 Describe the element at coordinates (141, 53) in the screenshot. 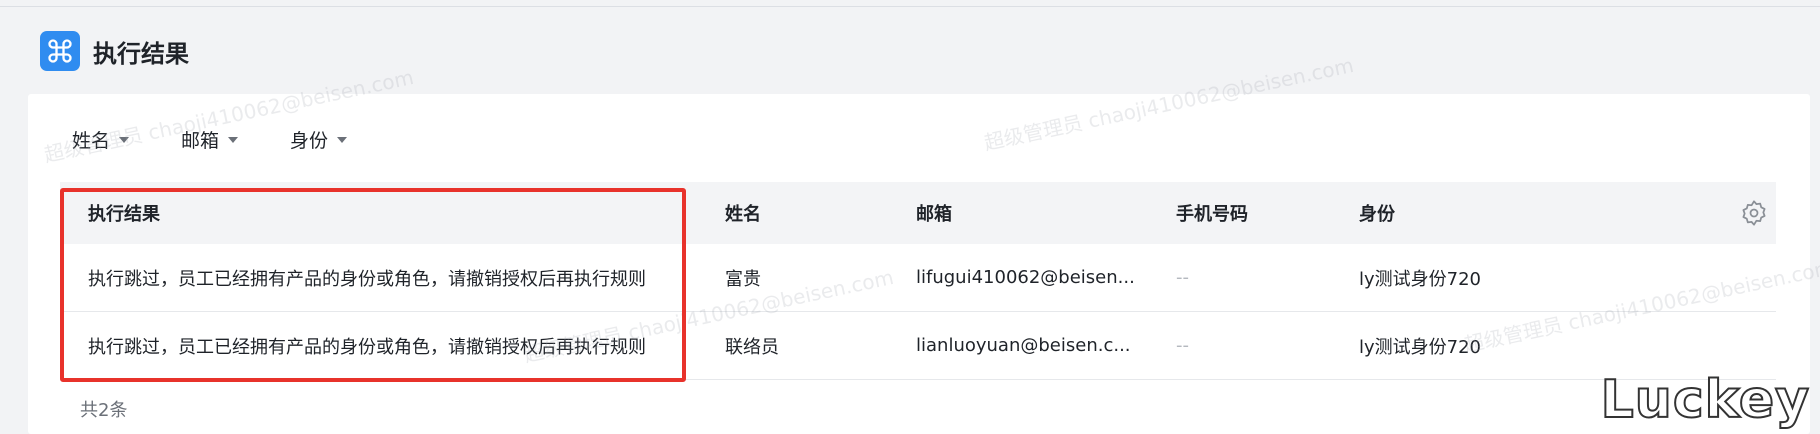

I see `page-title: 执行结果` at that location.